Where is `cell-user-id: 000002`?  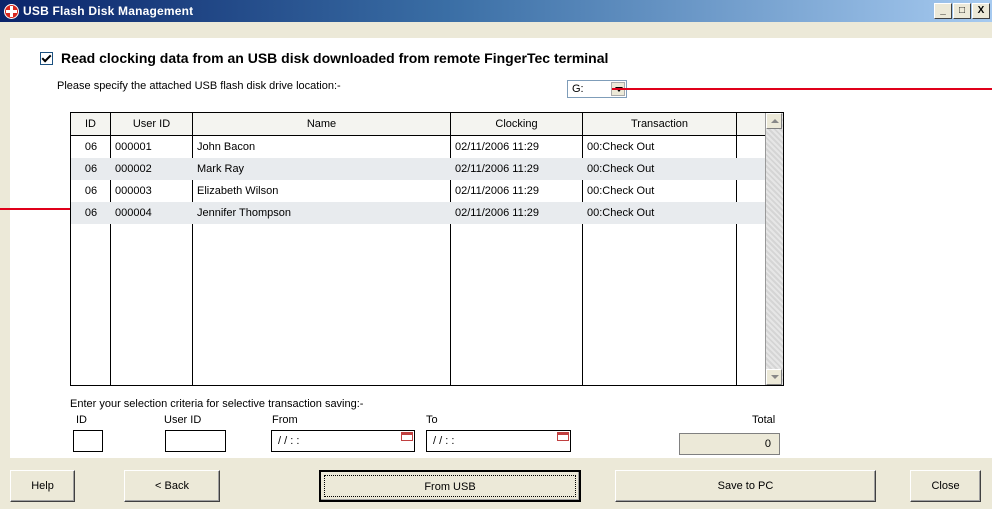
cell-user-id: 000002 is located at coordinates (133, 169).